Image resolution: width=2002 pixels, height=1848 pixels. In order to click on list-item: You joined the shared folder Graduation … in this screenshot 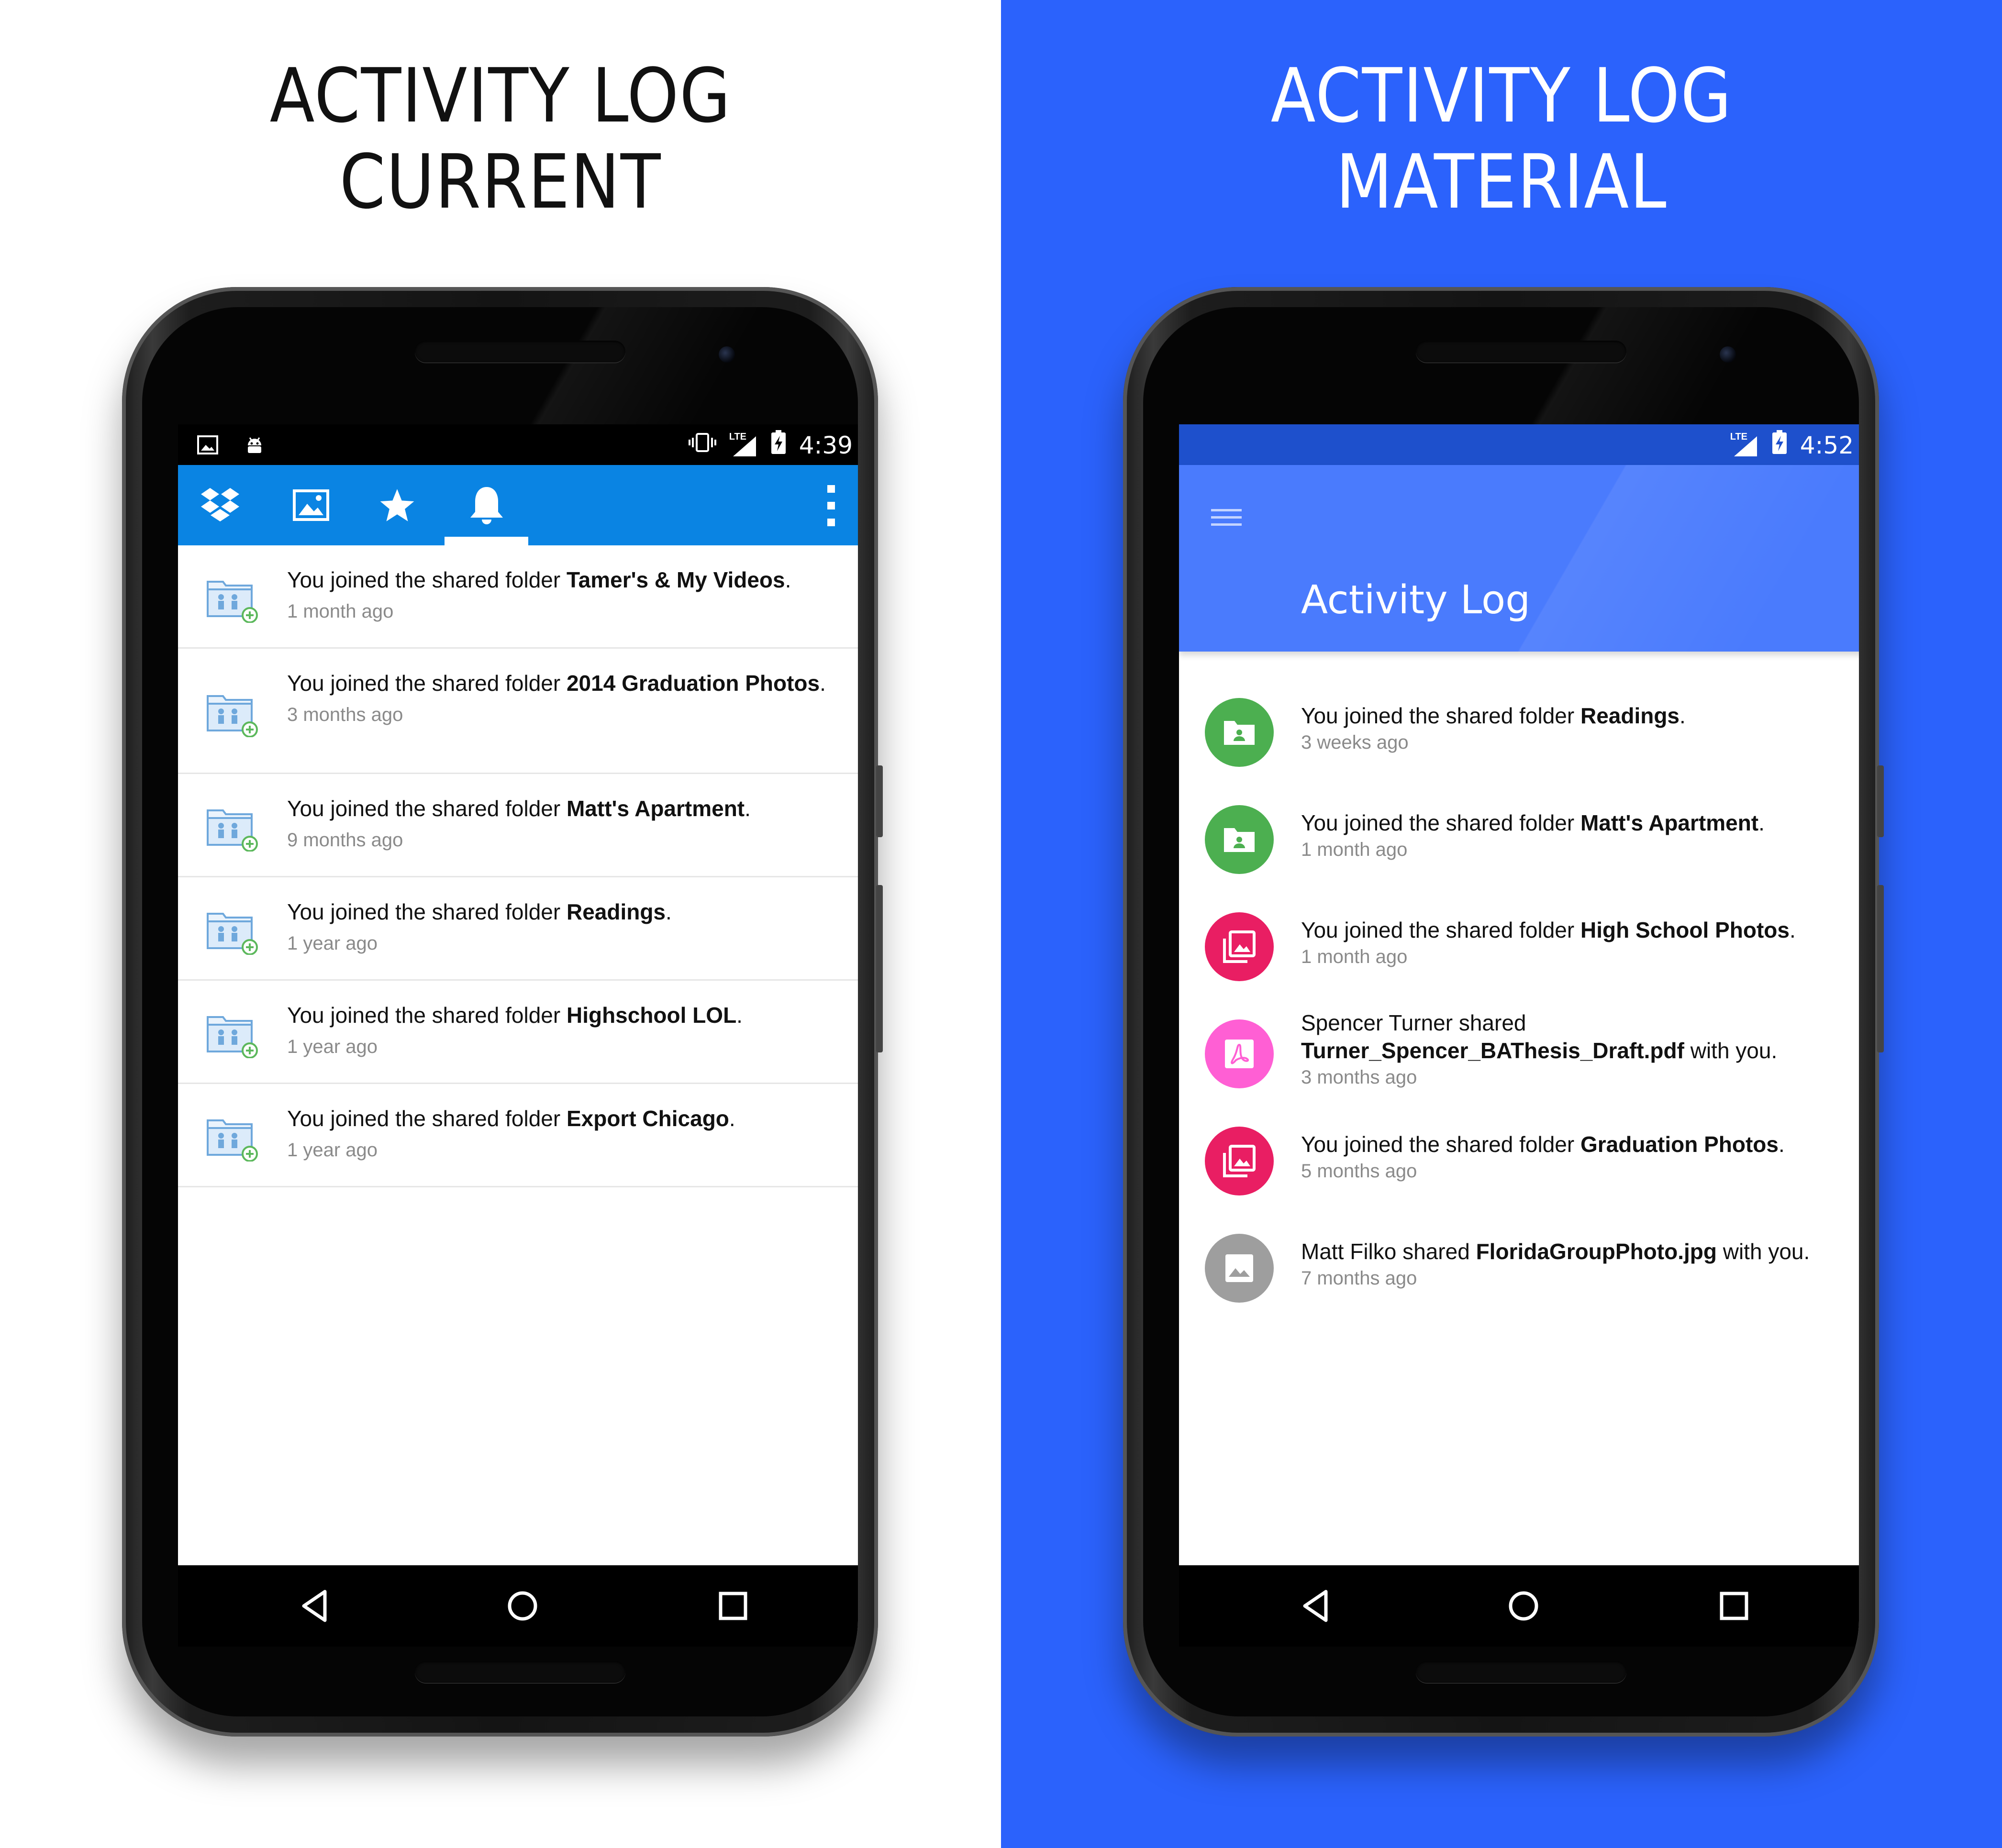, I will do `click(1519, 1155)`.